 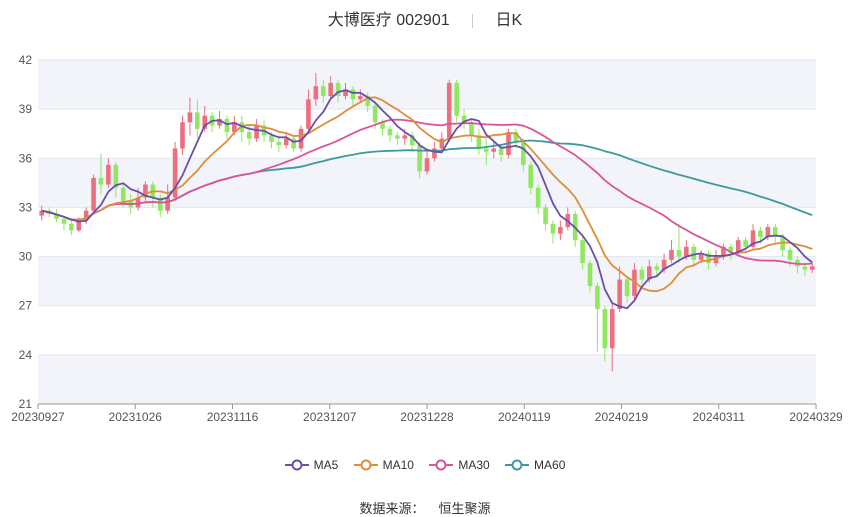 I want to click on legend-item-ma5: MA5, so click(x=311, y=465).